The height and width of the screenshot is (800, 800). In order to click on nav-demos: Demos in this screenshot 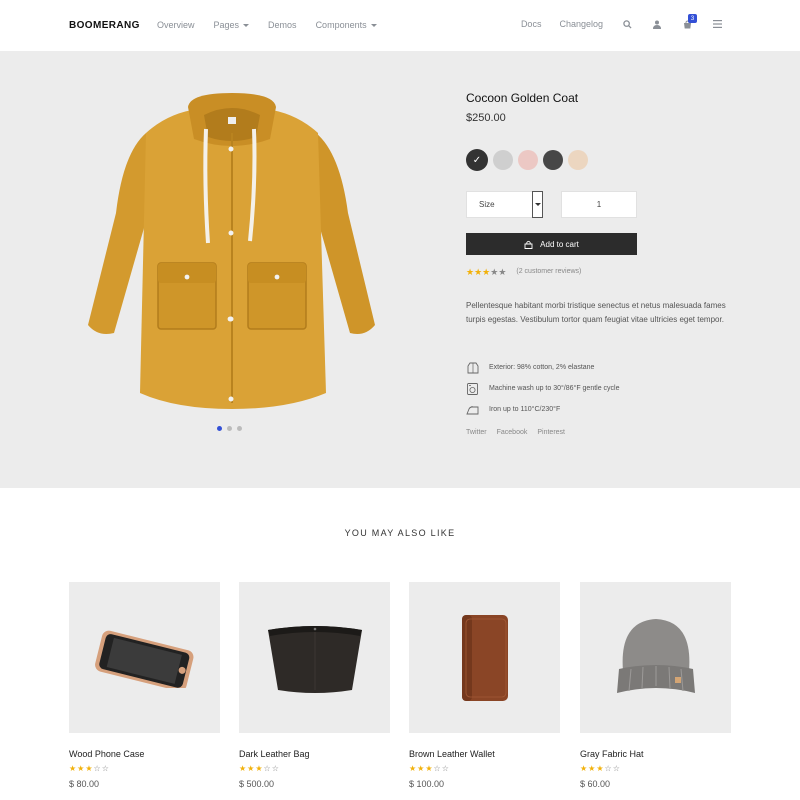, I will do `click(282, 25)`.